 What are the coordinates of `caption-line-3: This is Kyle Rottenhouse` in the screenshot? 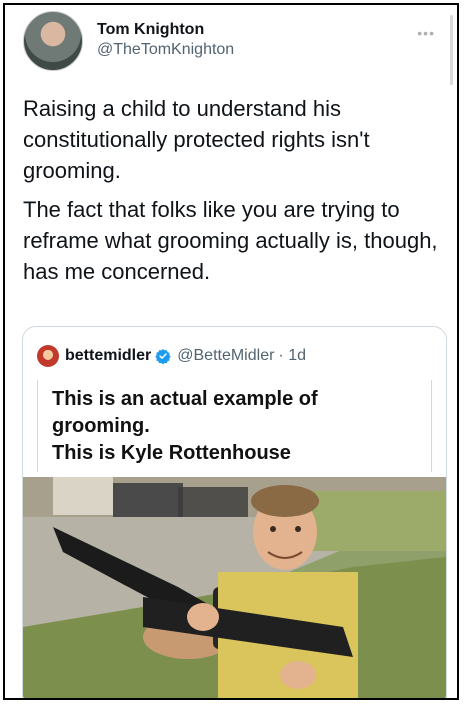 It's located at (171, 453).